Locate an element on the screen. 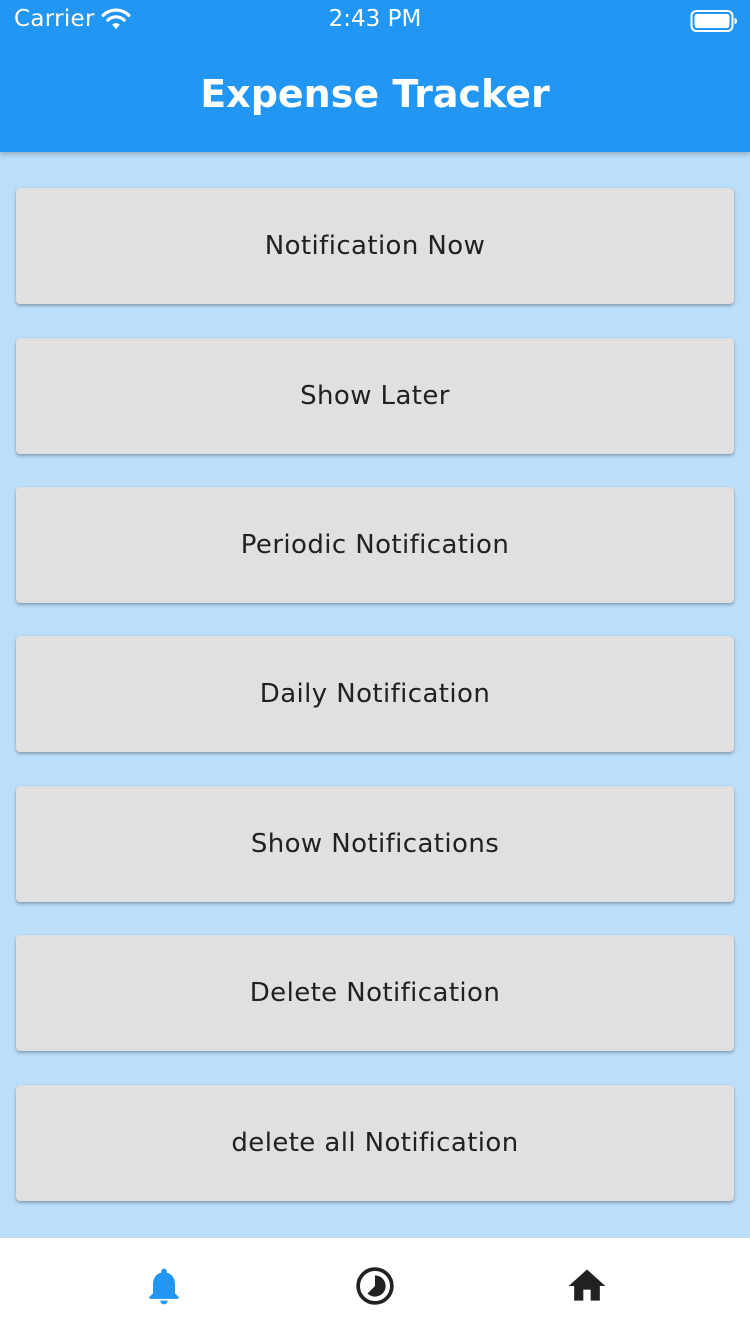  show-notifications-button: Show Notifications is located at coordinates (375, 844).